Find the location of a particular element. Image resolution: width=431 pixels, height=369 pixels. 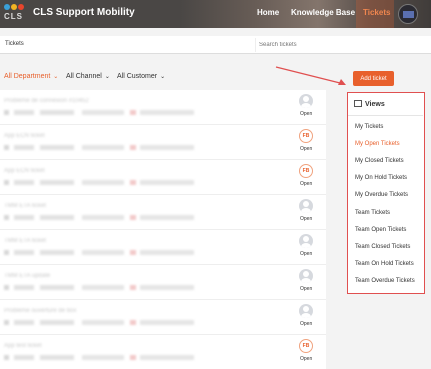

views-icon is located at coordinates (358, 103).